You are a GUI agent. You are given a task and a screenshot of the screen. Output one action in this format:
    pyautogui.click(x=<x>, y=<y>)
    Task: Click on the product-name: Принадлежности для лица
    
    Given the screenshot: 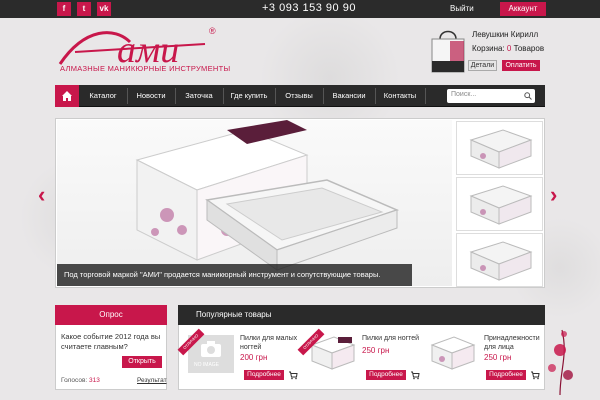 What is the action you would take?
    pyautogui.click(x=513, y=343)
    